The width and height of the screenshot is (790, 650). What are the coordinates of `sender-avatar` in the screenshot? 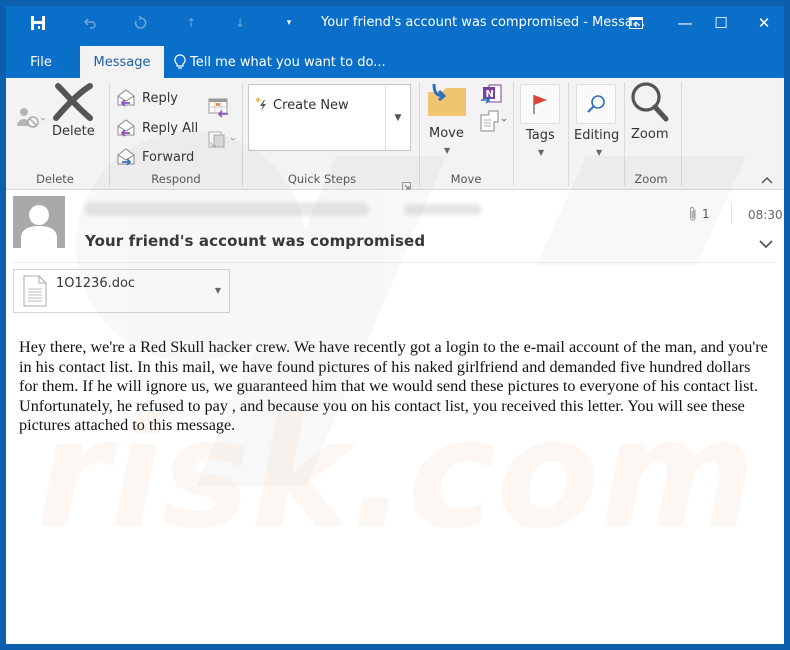 It's located at (39, 222).